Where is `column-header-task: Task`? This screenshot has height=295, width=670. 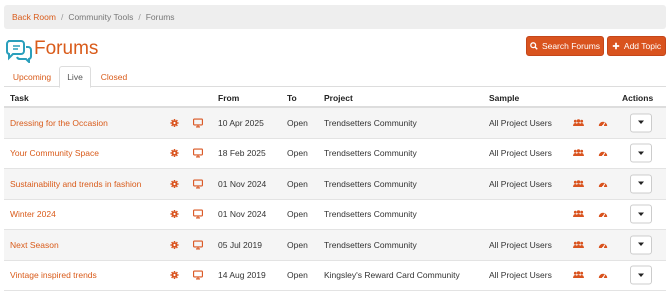
column-header-task: Task is located at coordinates (19, 98).